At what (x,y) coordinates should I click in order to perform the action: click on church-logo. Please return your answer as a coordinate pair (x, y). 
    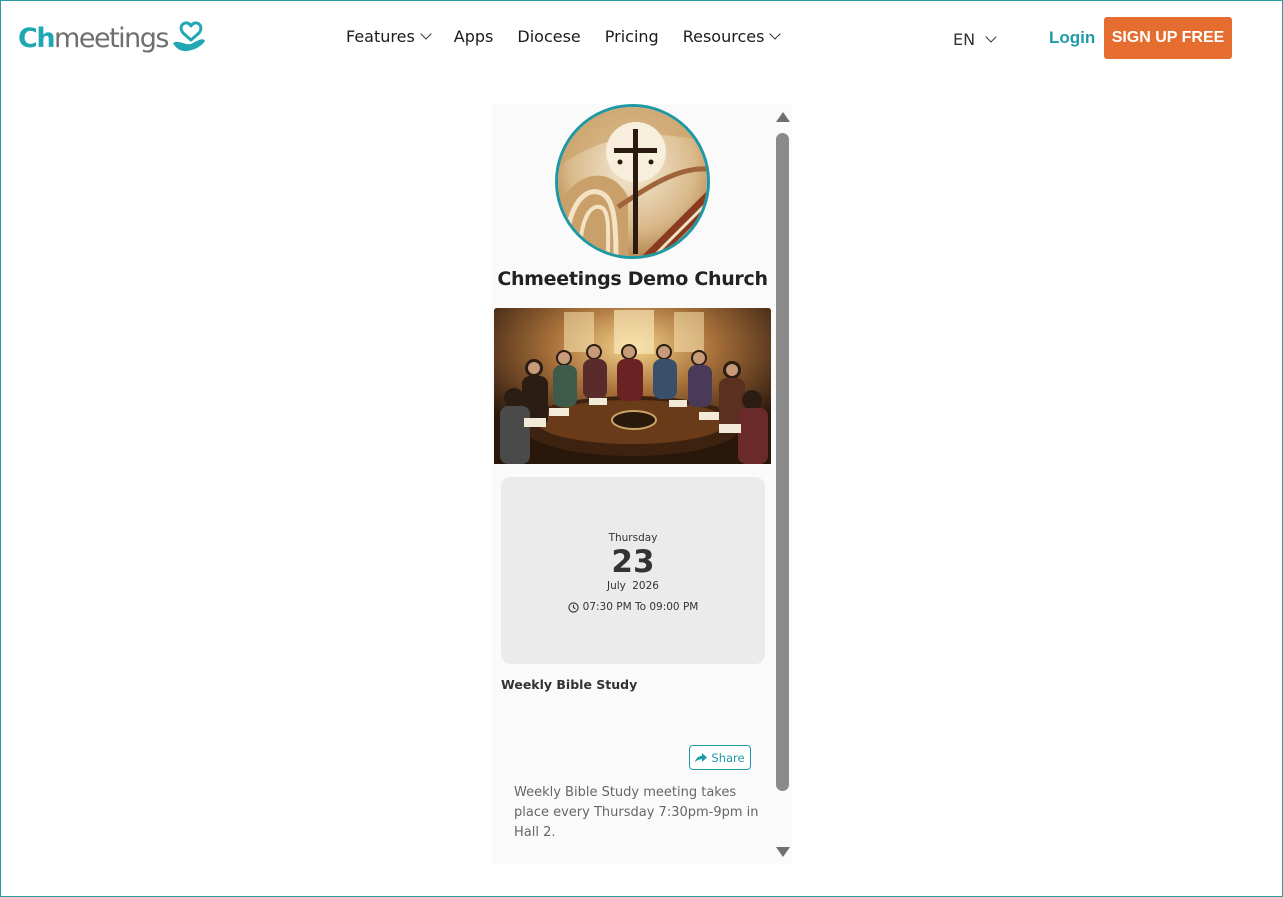
    Looking at the image, I should click on (632, 181).